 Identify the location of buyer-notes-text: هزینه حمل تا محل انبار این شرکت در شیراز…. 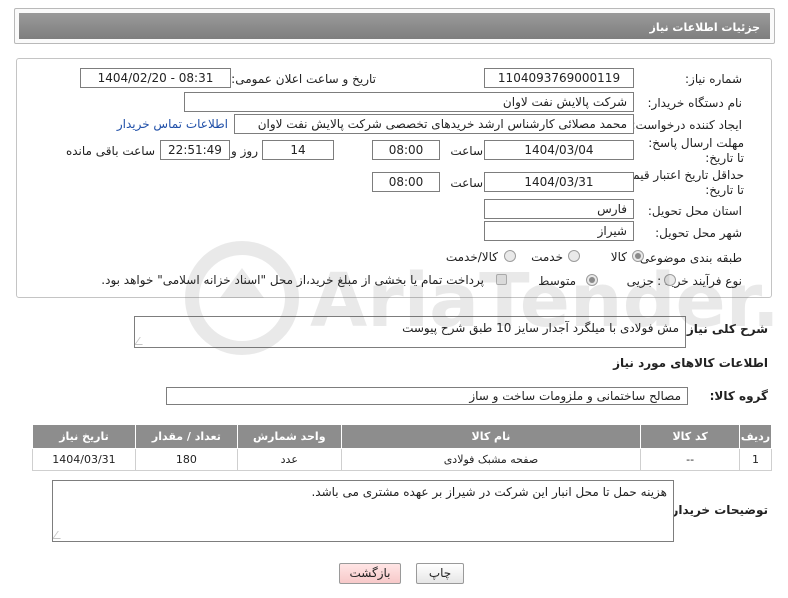
(489, 492).